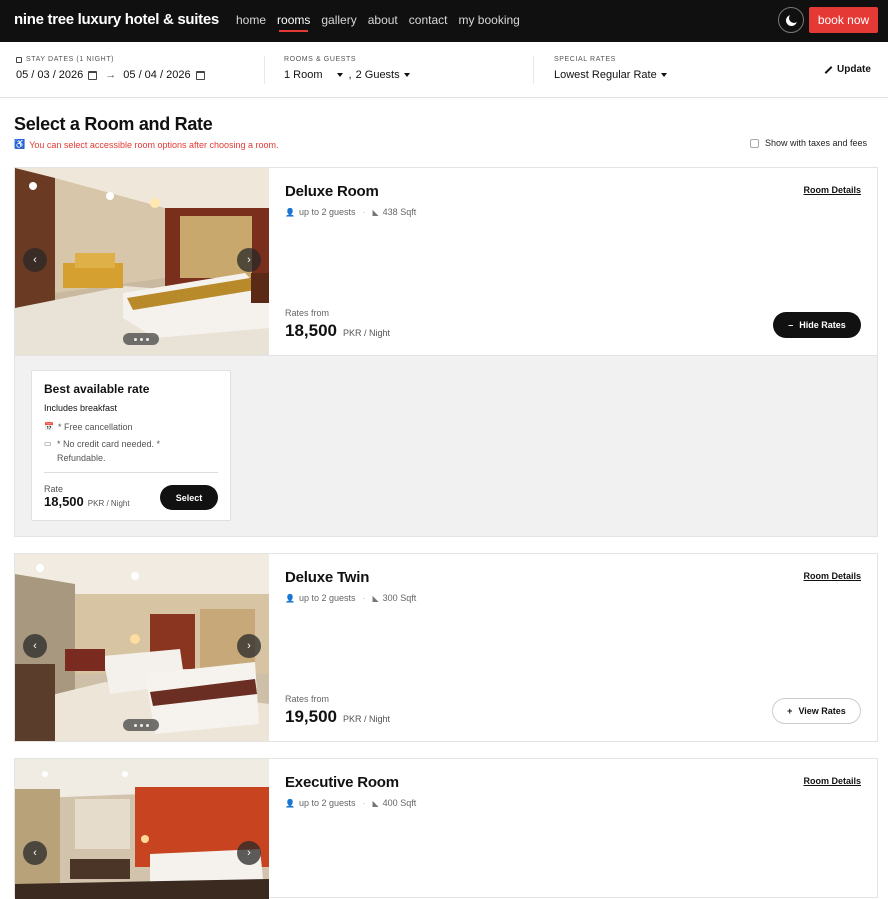 The height and width of the screenshot is (899, 888). I want to click on theme-toggle-button, so click(791, 20).